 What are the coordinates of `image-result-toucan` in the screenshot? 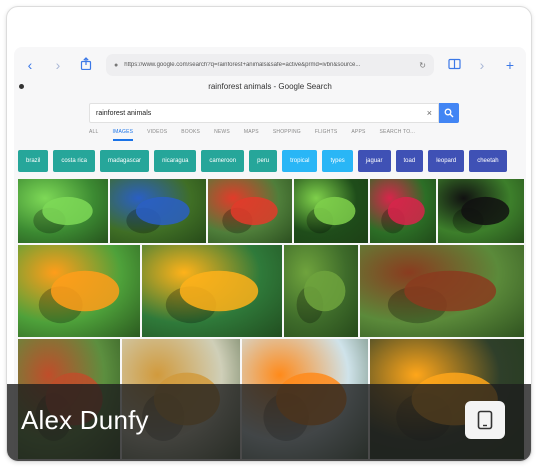 It's located at (79, 291).